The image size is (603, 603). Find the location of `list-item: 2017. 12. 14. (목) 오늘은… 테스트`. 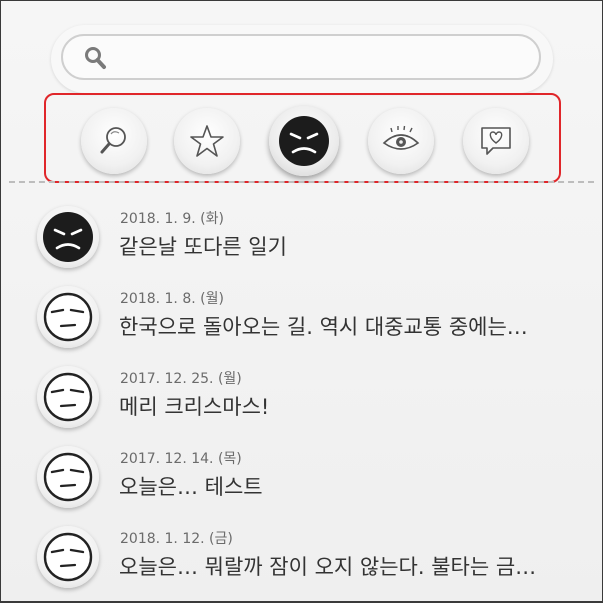

list-item: 2017. 12. 14. (목) 오늘은… 테스트 is located at coordinates (301, 471).